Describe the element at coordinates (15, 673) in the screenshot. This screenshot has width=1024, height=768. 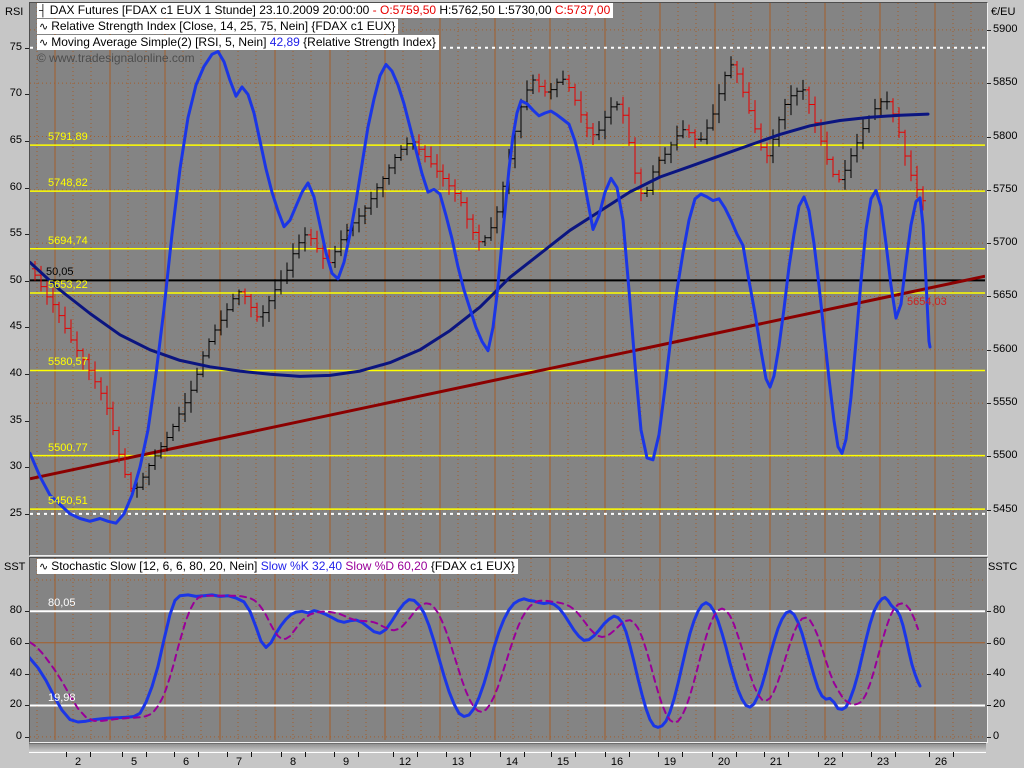
I see `stoch-tick-label: 40` at that location.